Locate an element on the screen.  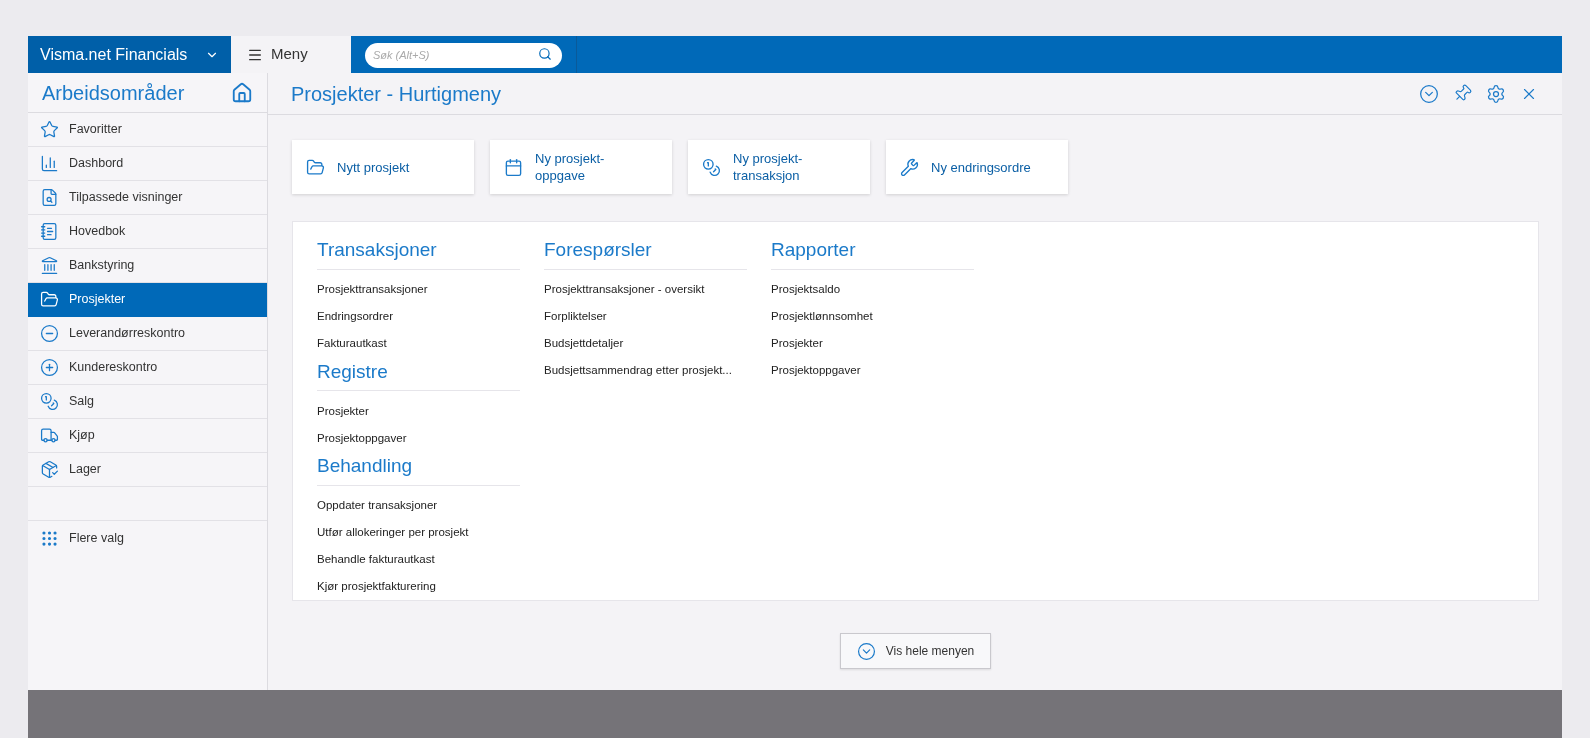
search-icon is located at coordinates (545, 54).